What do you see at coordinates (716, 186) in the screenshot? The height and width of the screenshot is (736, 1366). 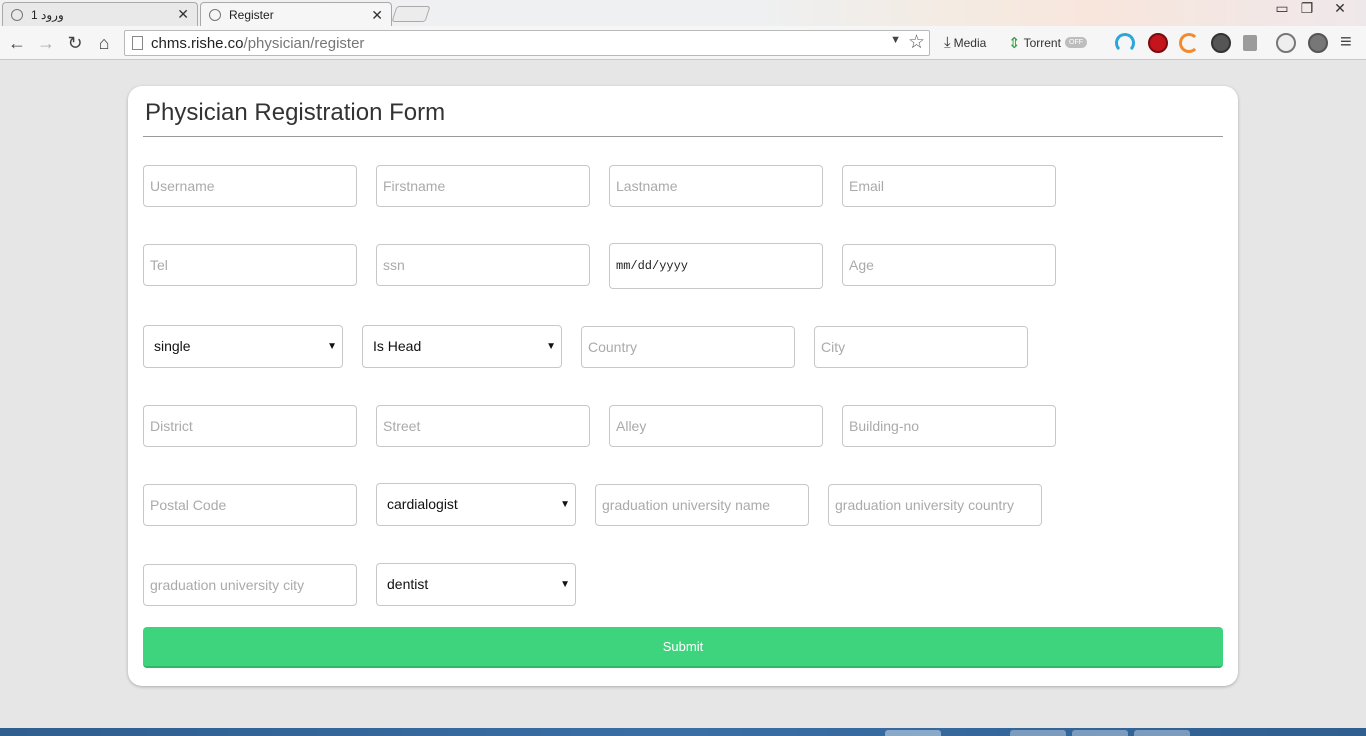 I see `lastname-input` at bounding box center [716, 186].